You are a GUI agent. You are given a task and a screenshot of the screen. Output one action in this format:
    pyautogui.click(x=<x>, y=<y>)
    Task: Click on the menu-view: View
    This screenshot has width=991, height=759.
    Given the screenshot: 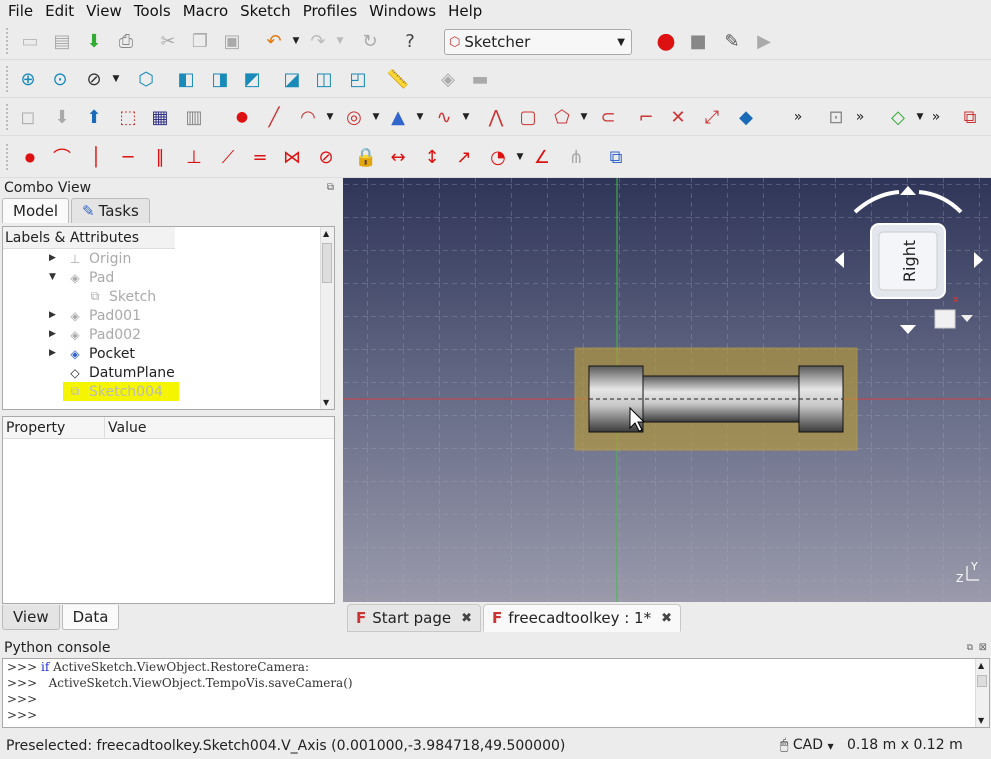 What is the action you would take?
    pyautogui.click(x=104, y=11)
    